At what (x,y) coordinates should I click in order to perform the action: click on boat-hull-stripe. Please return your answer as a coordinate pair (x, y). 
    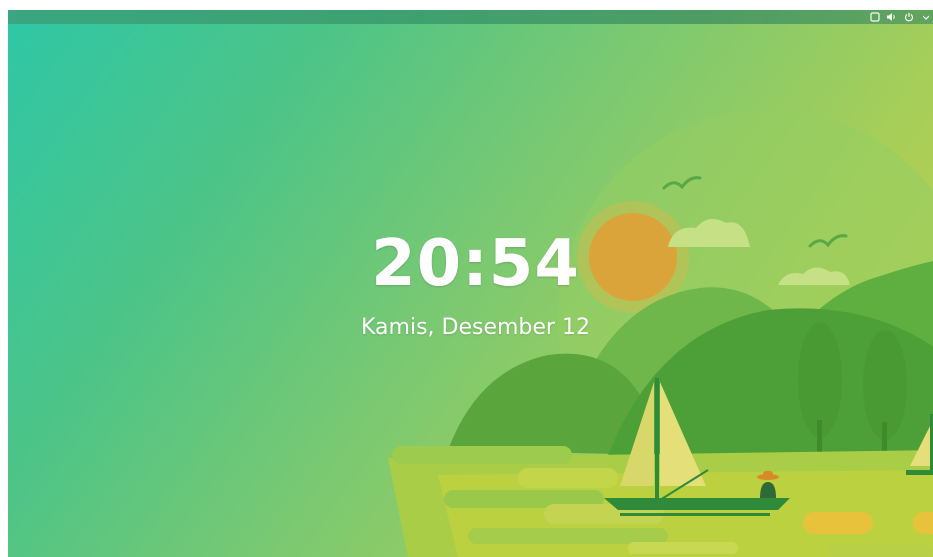
    Looking at the image, I should click on (695, 514).